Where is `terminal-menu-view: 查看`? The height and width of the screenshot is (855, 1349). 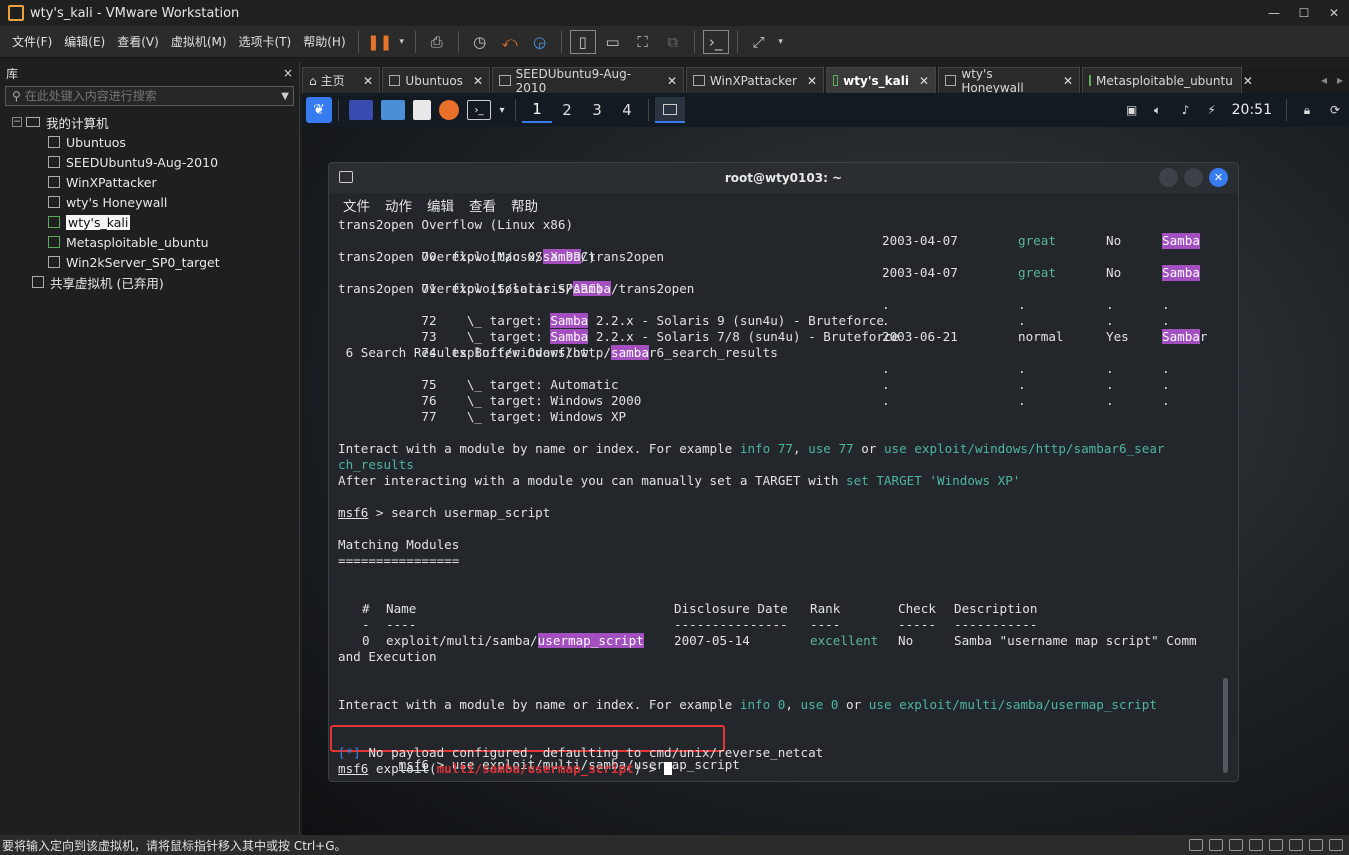
terminal-menu-view: 查看 is located at coordinates (482, 205).